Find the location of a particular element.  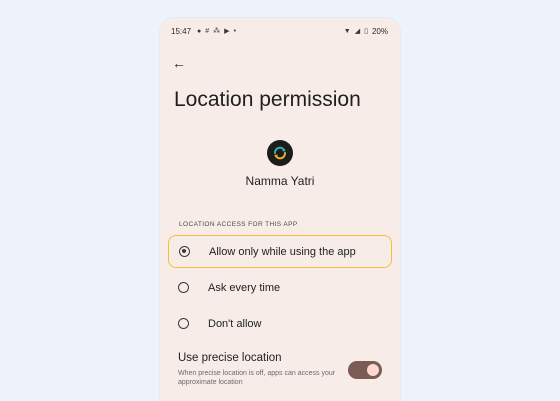

option-ask-every-time: Ask every time is located at coordinates (280, 287).